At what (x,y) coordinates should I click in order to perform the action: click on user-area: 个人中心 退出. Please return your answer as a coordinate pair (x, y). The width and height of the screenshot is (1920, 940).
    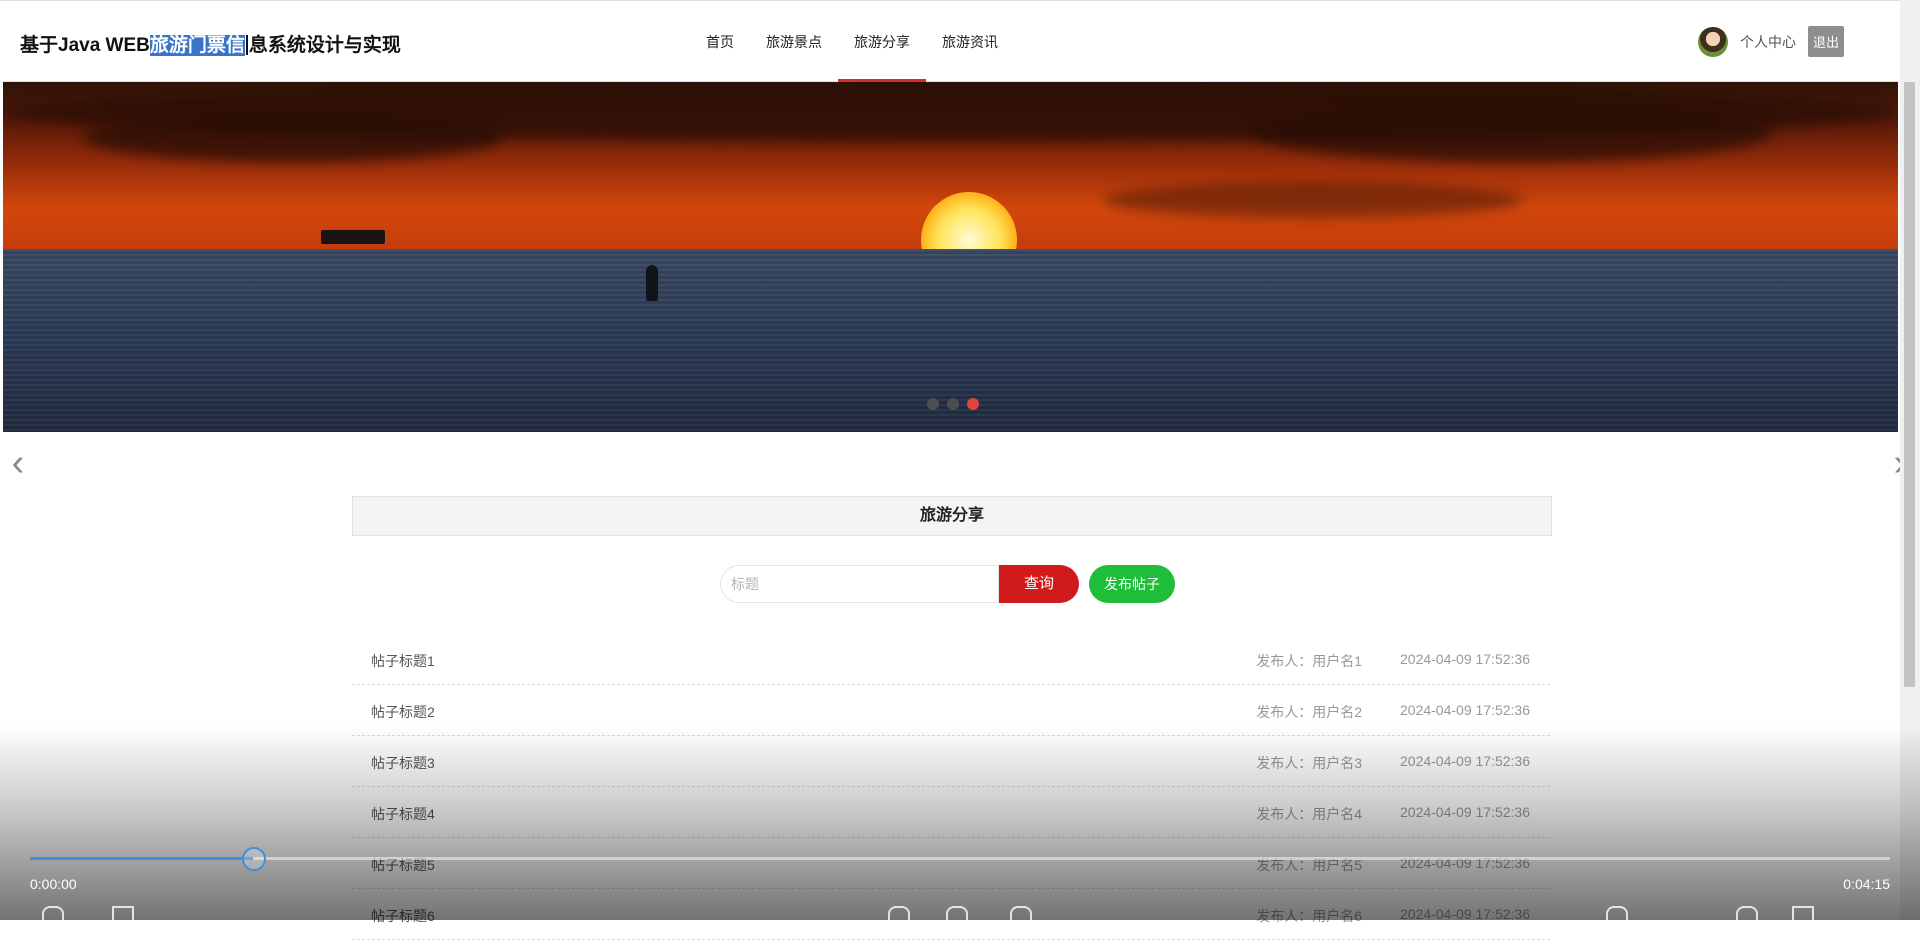
    Looking at the image, I should click on (1770, 41).